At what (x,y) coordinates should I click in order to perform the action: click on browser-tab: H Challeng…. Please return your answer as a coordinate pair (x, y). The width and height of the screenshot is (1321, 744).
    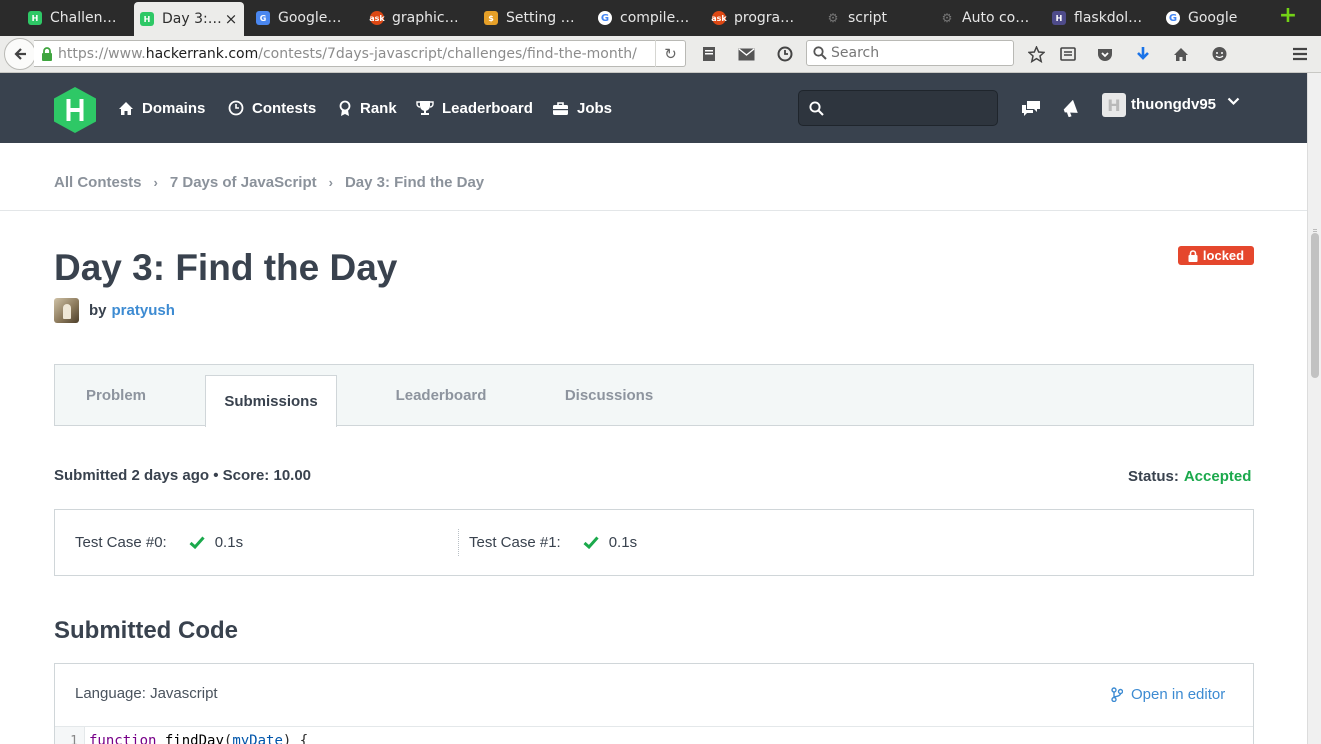
    Looking at the image, I should click on (73, 18).